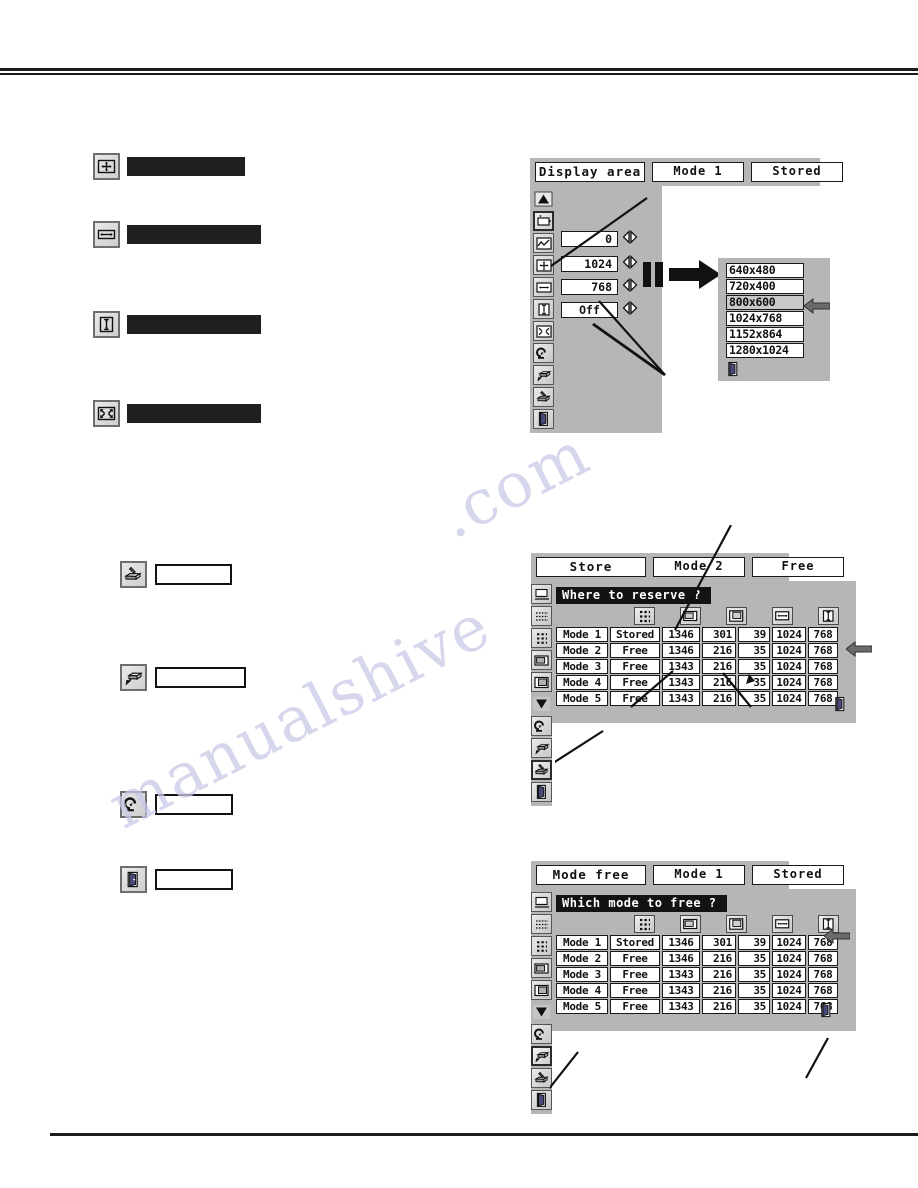 The image size is (918, 1188). What do you see at coordinates (635, 683) in the screenshot?
I see `cell-state: Free` at bounding box center [635, 683].